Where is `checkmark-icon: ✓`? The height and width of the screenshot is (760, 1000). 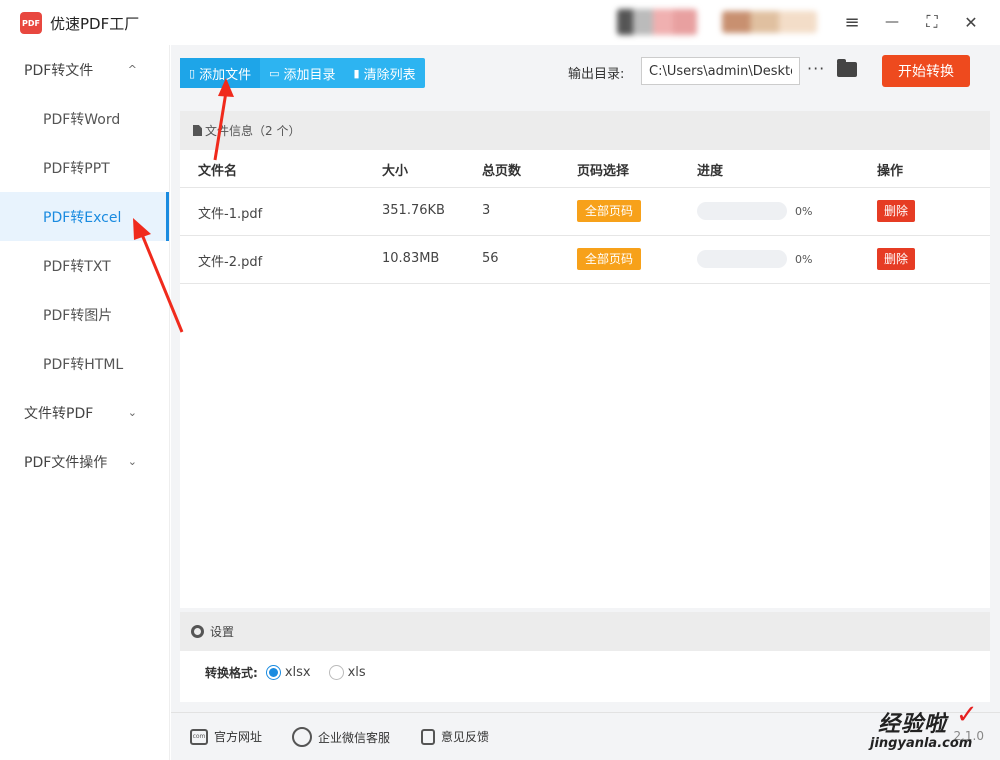 checkmark-icon: ✓ is located at coordinates (967, 715).